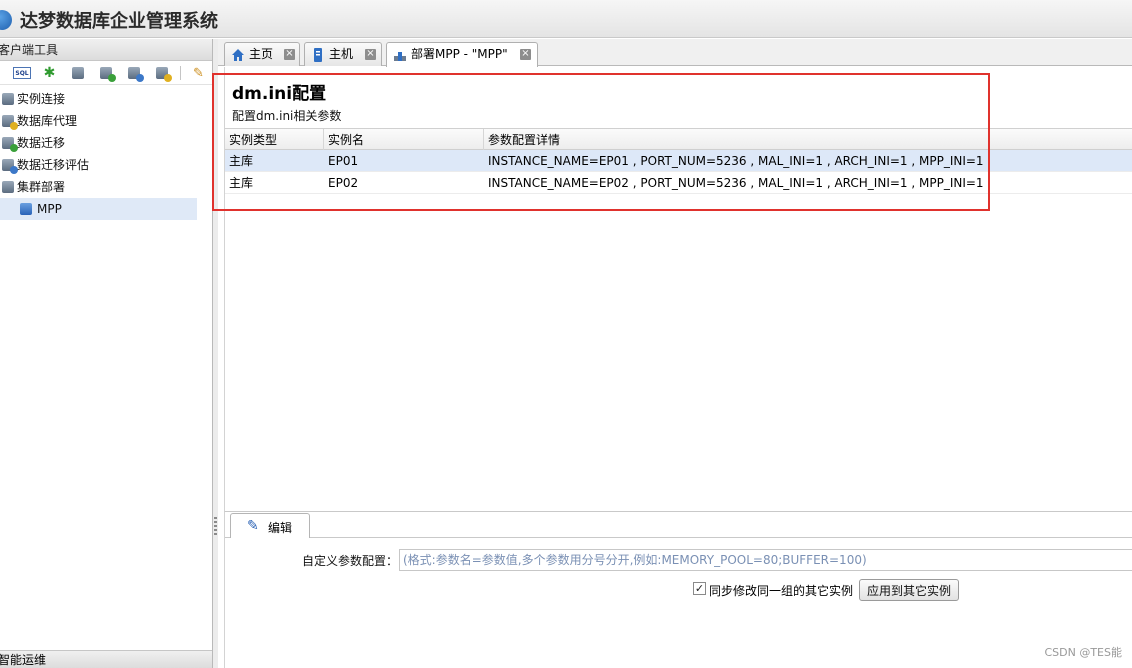 This screenshot has height=668, width=1132. I want to click on cell-instance-name: EP02, so click(343, 183).